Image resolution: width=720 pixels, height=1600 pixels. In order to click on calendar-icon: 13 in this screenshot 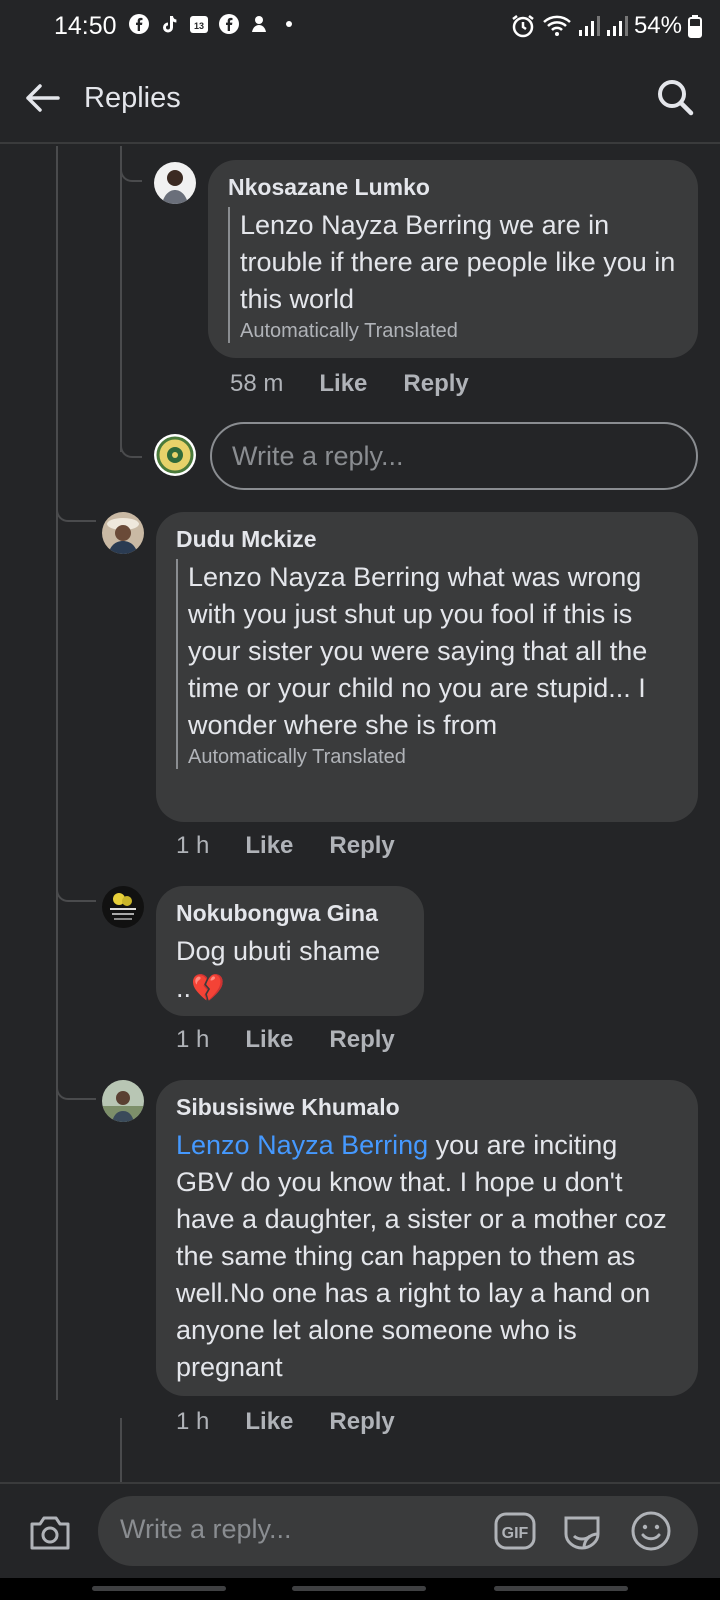, I will do `click(199, 24)`.